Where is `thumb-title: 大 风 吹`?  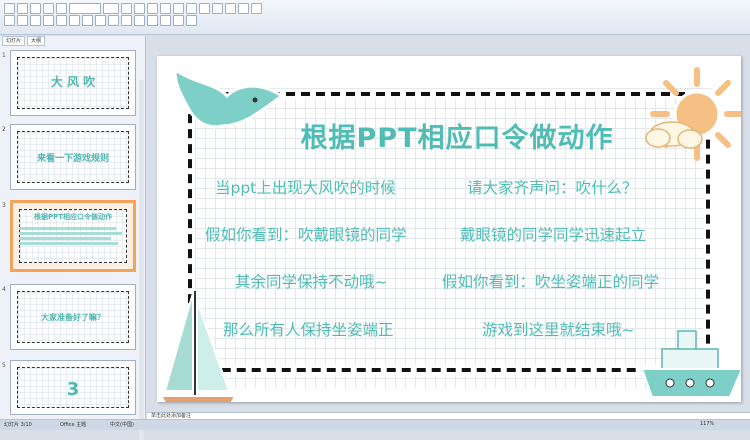 thumb-title: 大 风 吹 is located at coordinates (73, 82).